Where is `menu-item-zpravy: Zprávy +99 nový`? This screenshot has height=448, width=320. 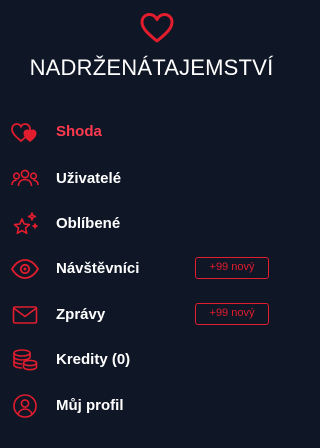
menu-item-zpravy: Zprávy +99 nový is located at coordinates (151, 315).